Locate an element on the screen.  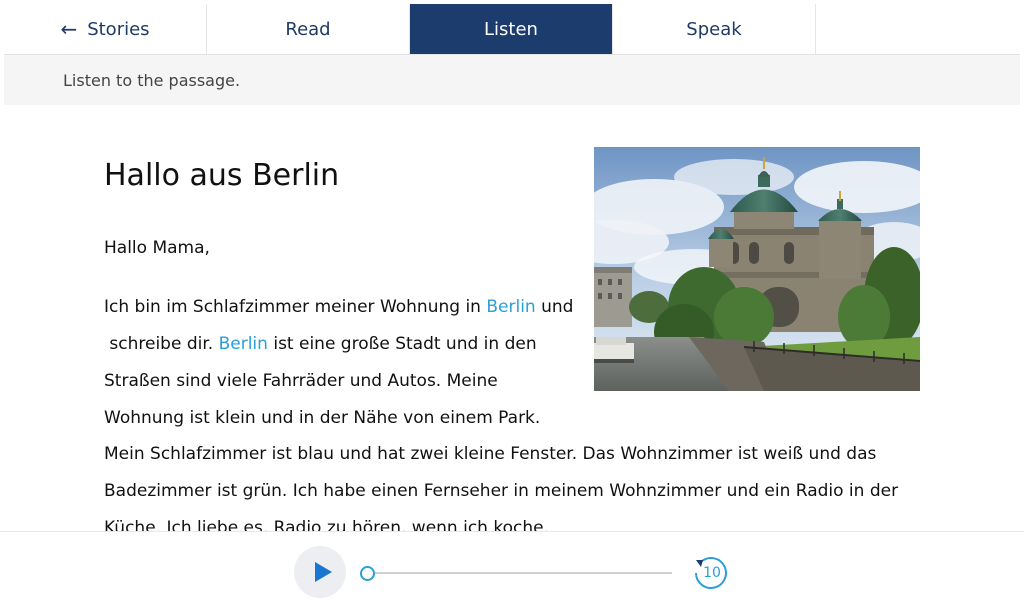
tab-spacer is located at coordinates (918, 29).